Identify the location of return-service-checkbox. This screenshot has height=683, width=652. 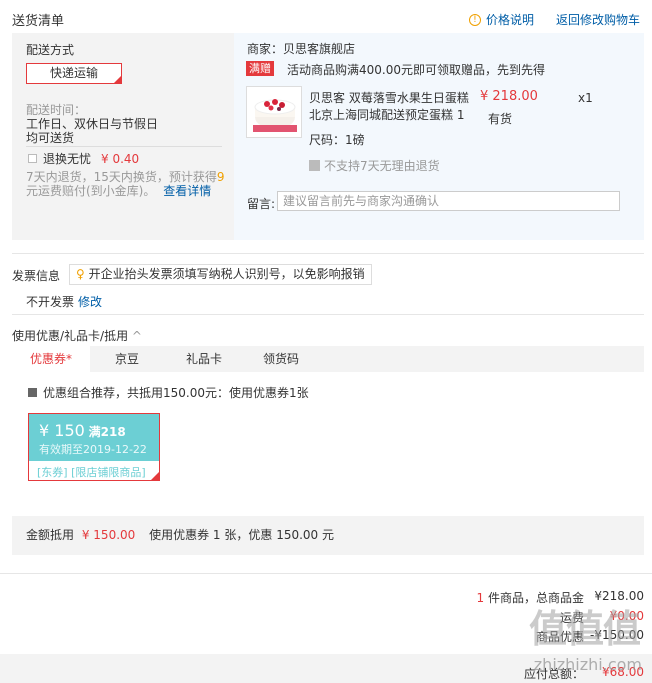
(32, 158).